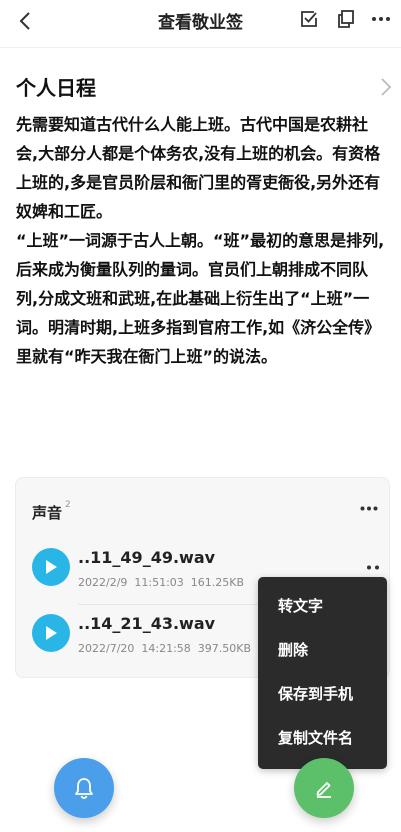 The height and width of the screenshot is (832, 401). I want to click on audio-count-badge: 2, so click(68, 505).